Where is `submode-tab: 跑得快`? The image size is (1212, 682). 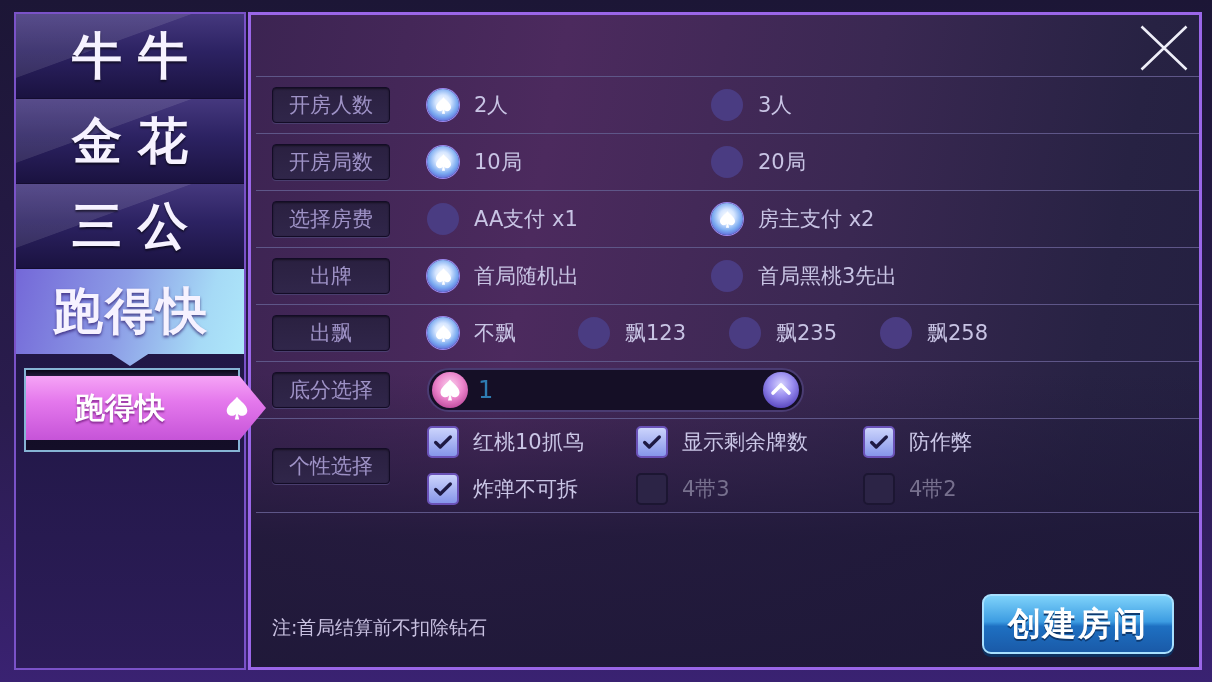 submode-tab: 跑得快 is located at coordinates (146, 408).